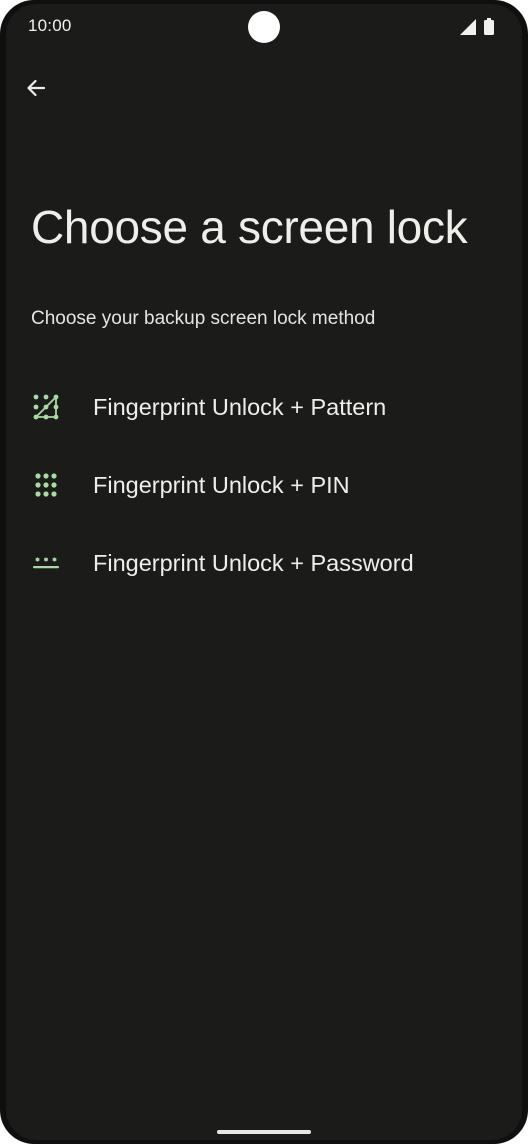 The image size is (528, 1144). I want to click on back-button, so click(36, 90).